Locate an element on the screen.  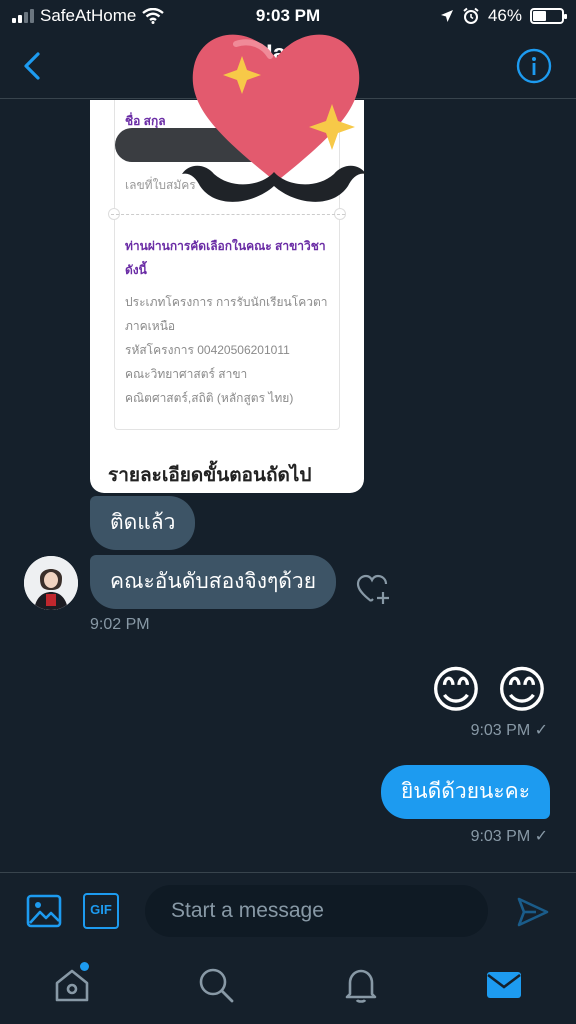
next-steps-heading: รายละเอียดขั้นตอนถัดไป is located at coordinates (210, 475).